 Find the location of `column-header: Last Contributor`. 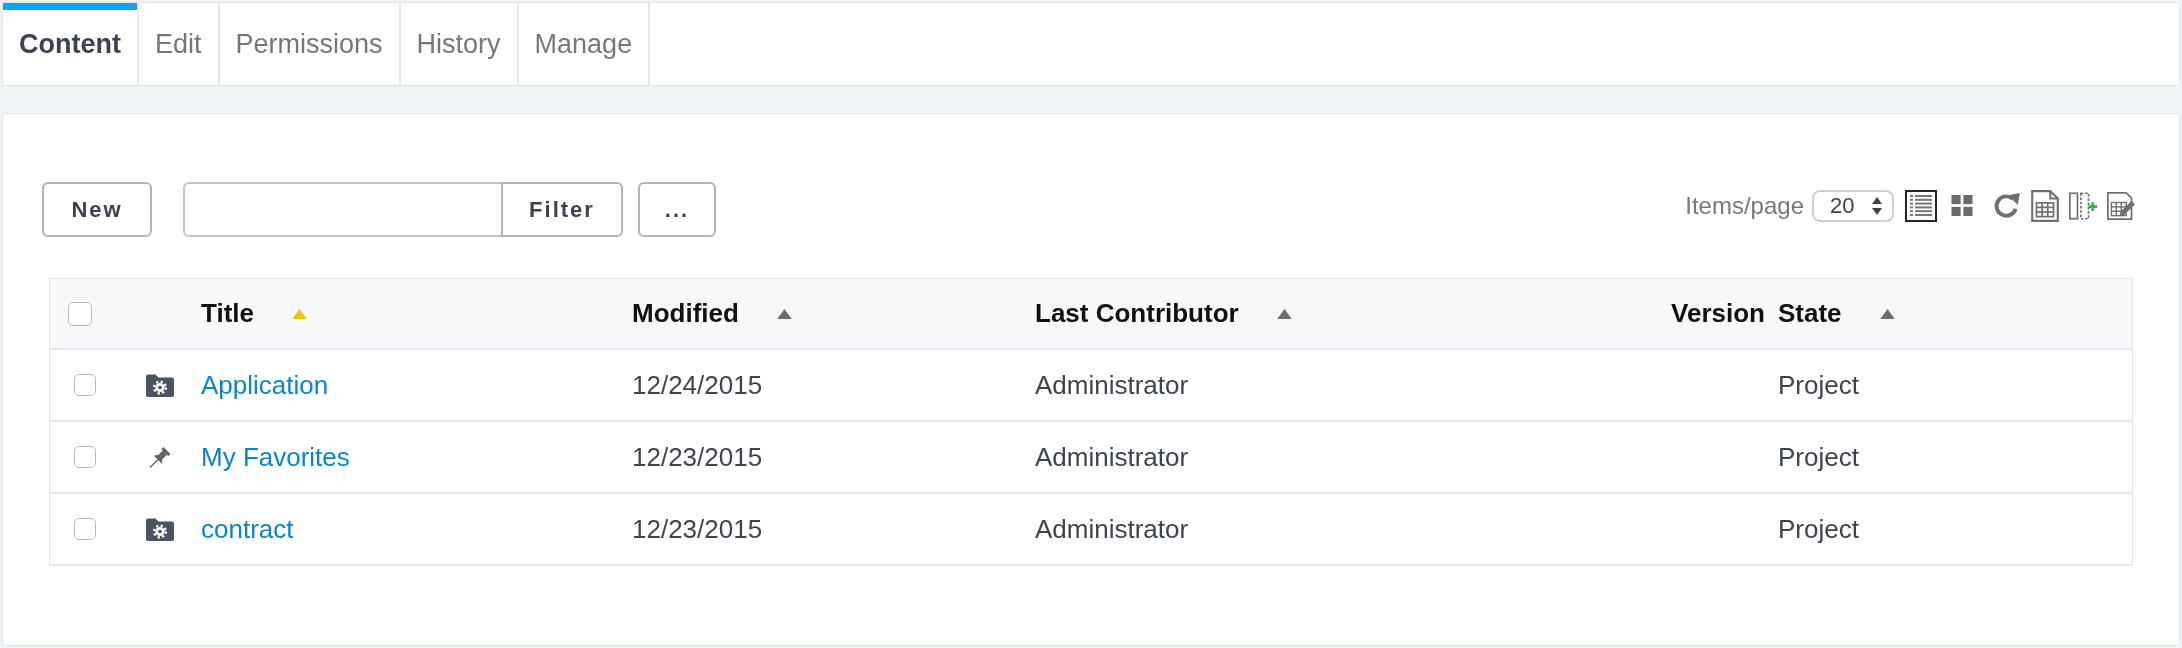

column-header: Last Contributor is located at coordinates (1137, 313).